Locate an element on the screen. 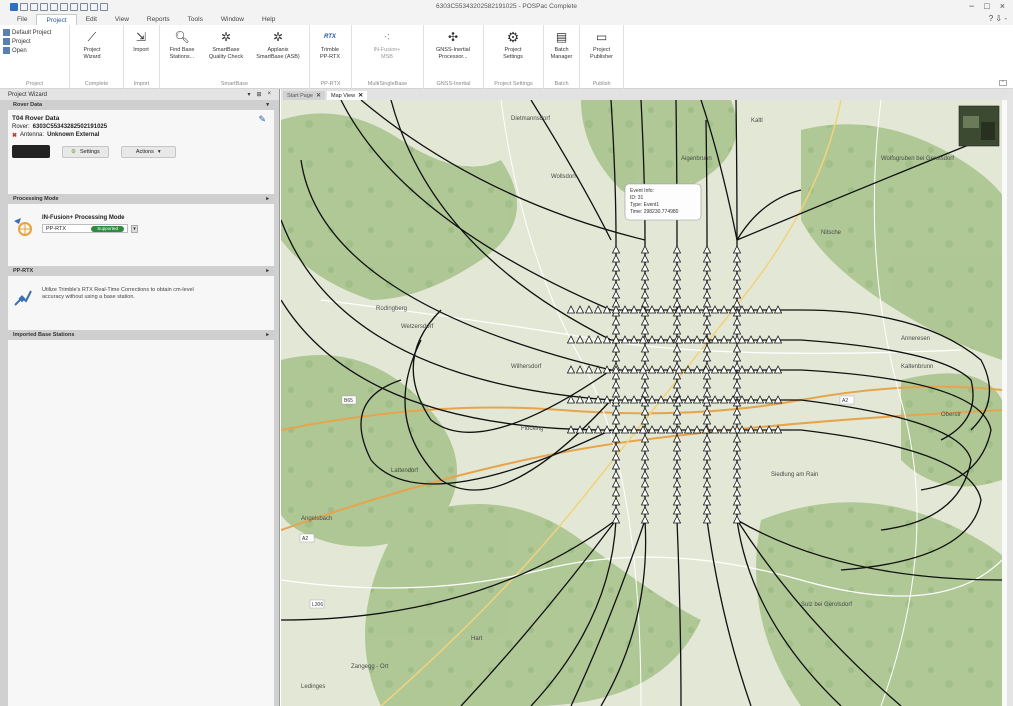  batch-manager-button: ▤ Batch Manager is located at coordinates (561, 58).